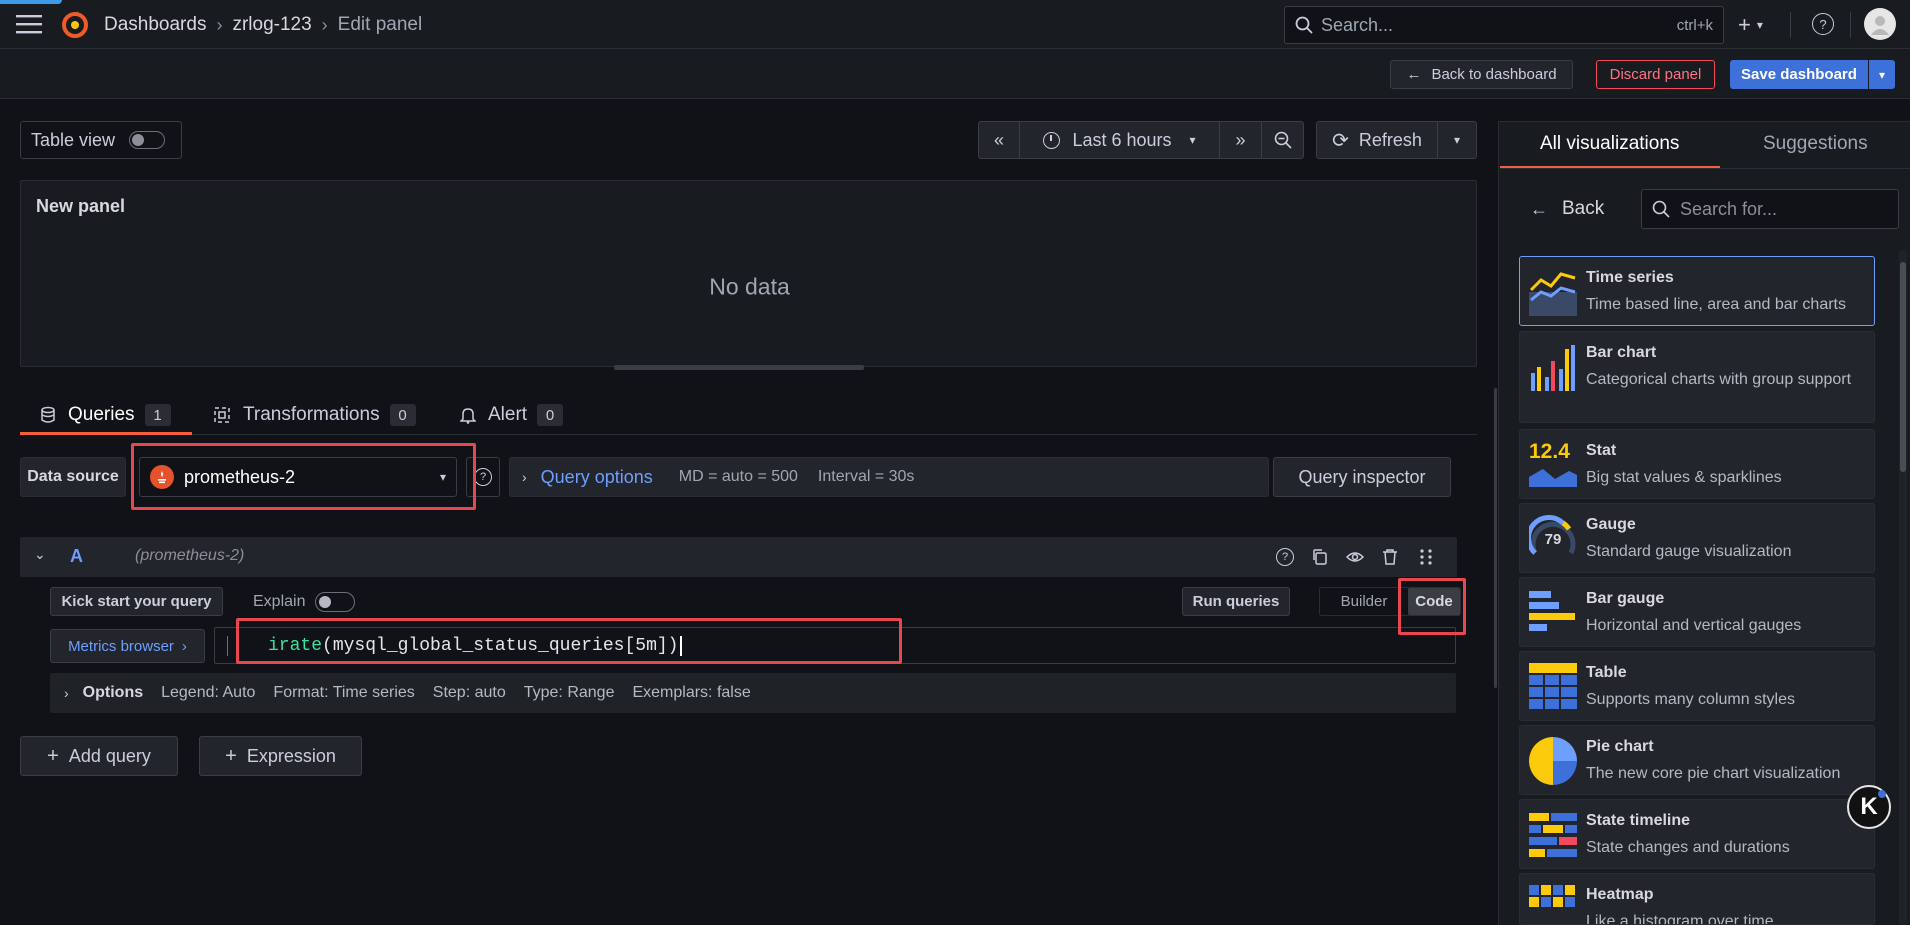 This screenshot has height=925, width=1910. I want to click on time-shift-back-button: «, so click(999, 140).